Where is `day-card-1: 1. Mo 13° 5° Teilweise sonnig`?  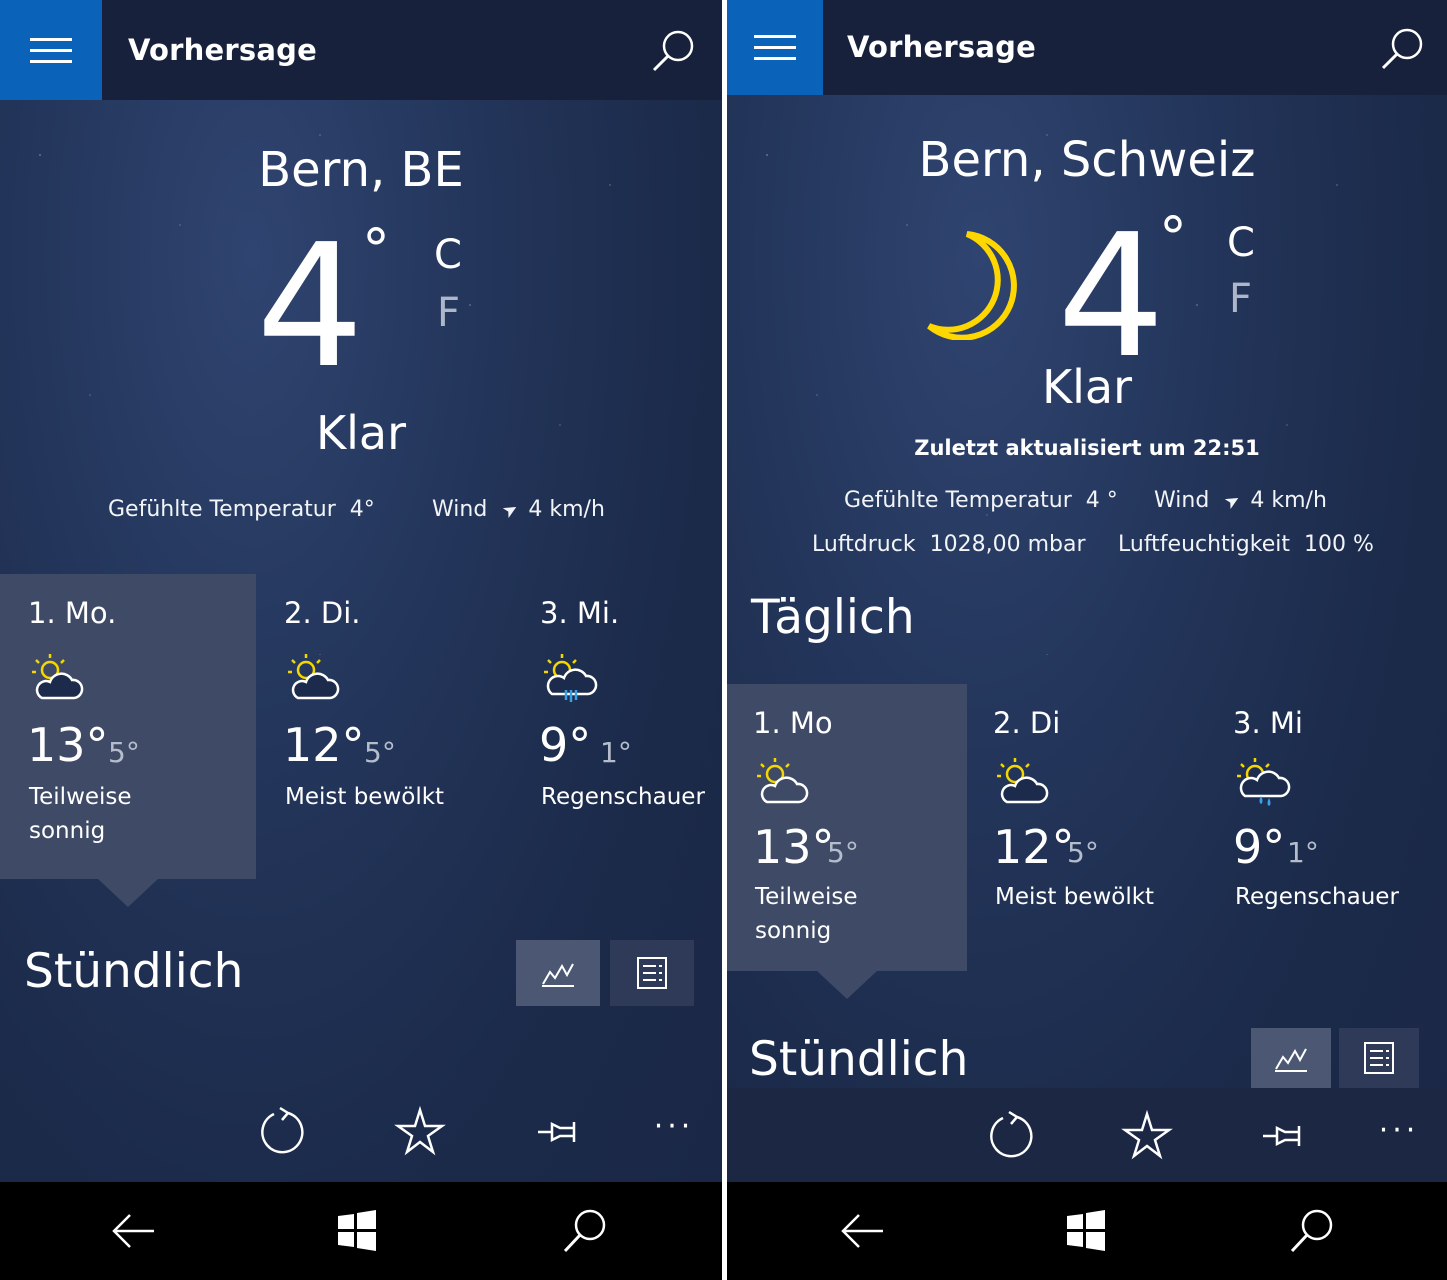
day-card-1: 1. Mo 13° 5° Teilweise sonnig is located at coordinates (847, 827).